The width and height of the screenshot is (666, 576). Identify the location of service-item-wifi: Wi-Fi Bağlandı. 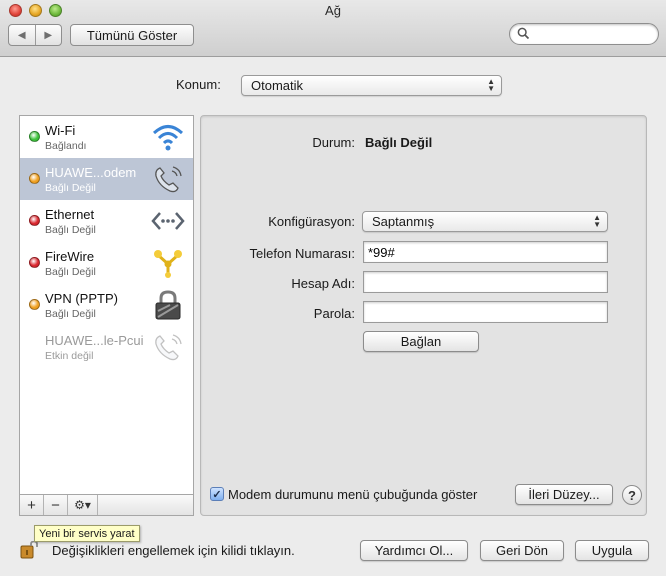
(106, 137).